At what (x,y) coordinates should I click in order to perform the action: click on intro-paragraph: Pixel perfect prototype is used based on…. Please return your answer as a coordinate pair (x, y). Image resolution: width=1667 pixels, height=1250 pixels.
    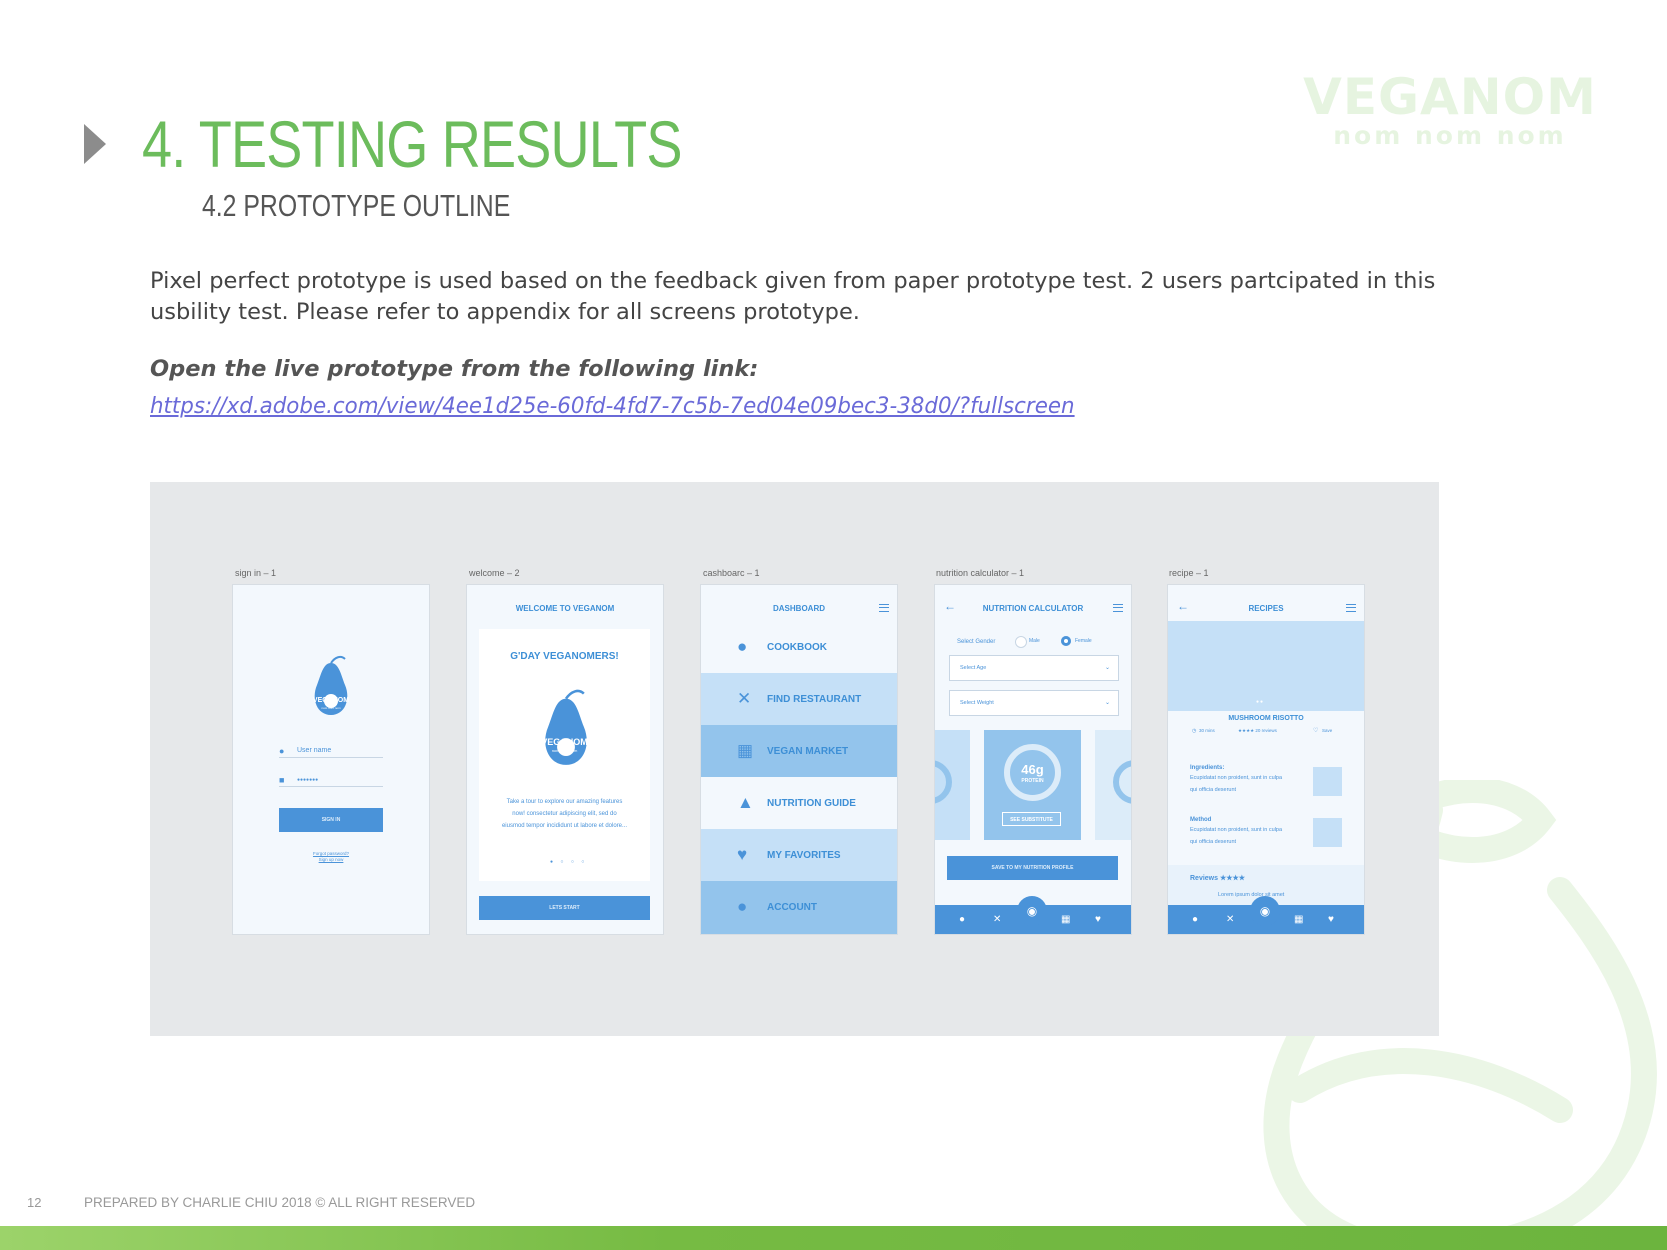
    Looking at the image, I should click on (793, 296).